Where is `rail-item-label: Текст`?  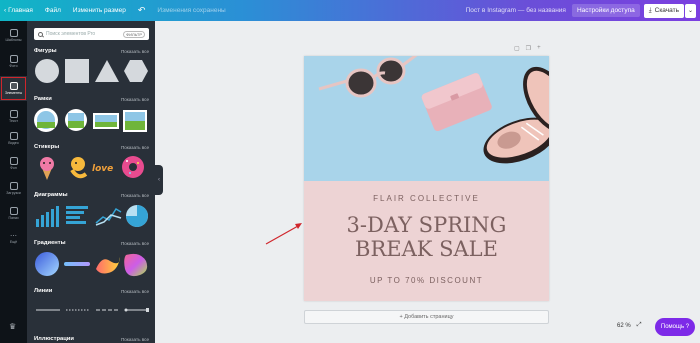 rail-item-label: Текст is located at coordinates (13, 121).